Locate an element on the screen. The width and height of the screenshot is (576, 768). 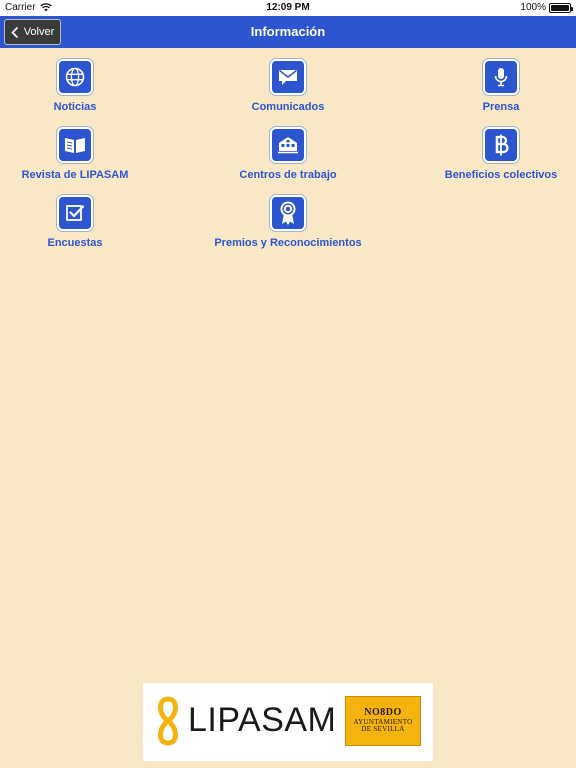
menu-item-encuestas: Encuestas is located at coordinates (85, 222).